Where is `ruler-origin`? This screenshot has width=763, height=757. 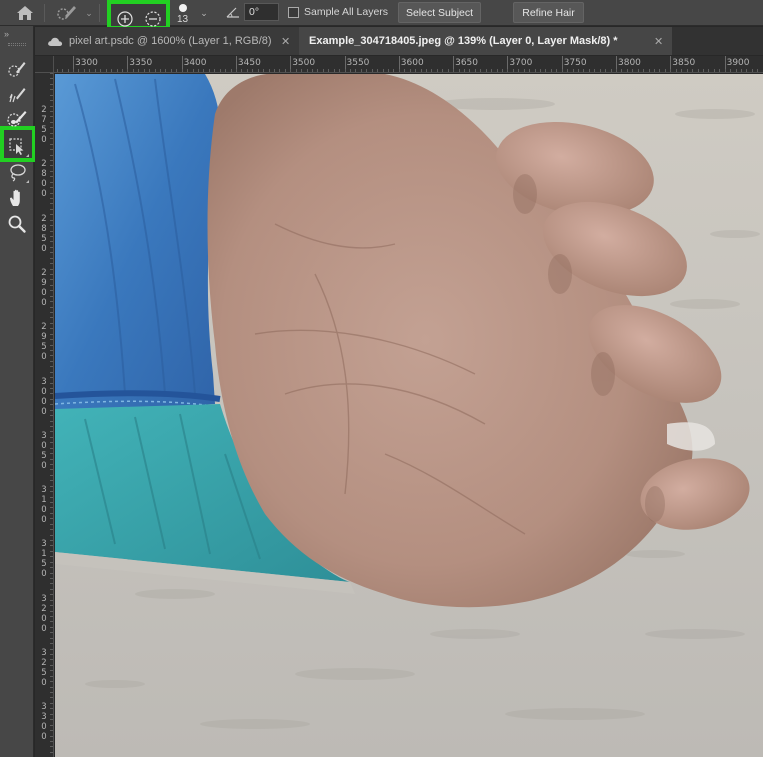 ruler-origin is located at coordinates (44, 64).